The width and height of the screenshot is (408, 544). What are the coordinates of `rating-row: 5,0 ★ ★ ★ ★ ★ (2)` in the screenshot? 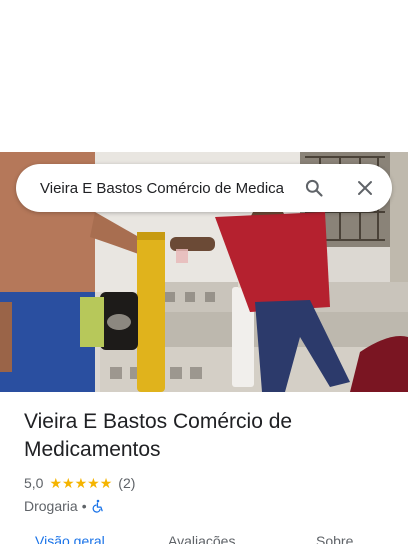 It's located at (209, 483).